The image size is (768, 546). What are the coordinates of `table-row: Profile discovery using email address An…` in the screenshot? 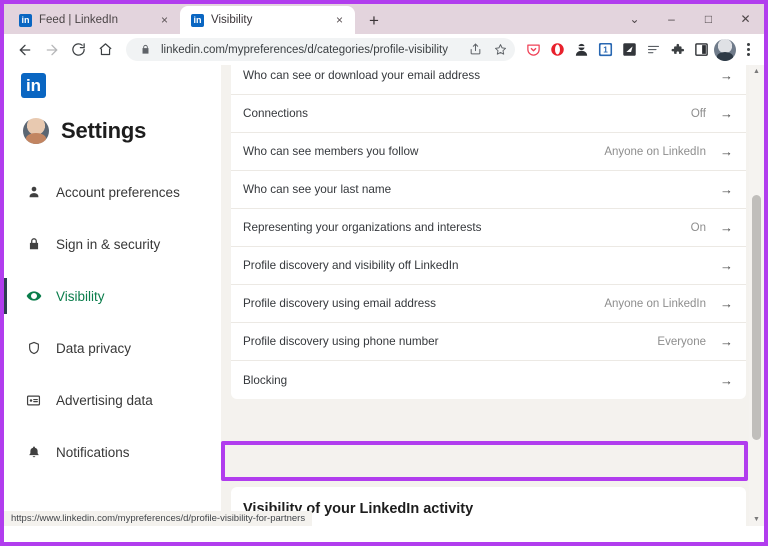 It's located at (488, 304).